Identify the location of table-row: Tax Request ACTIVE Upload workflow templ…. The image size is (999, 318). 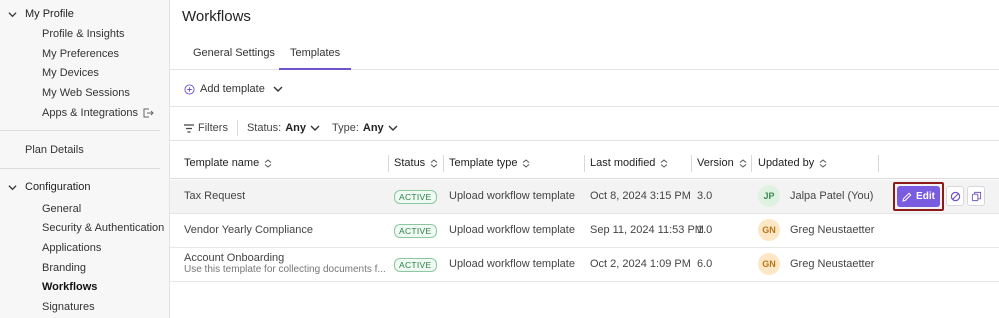
(584, 197).